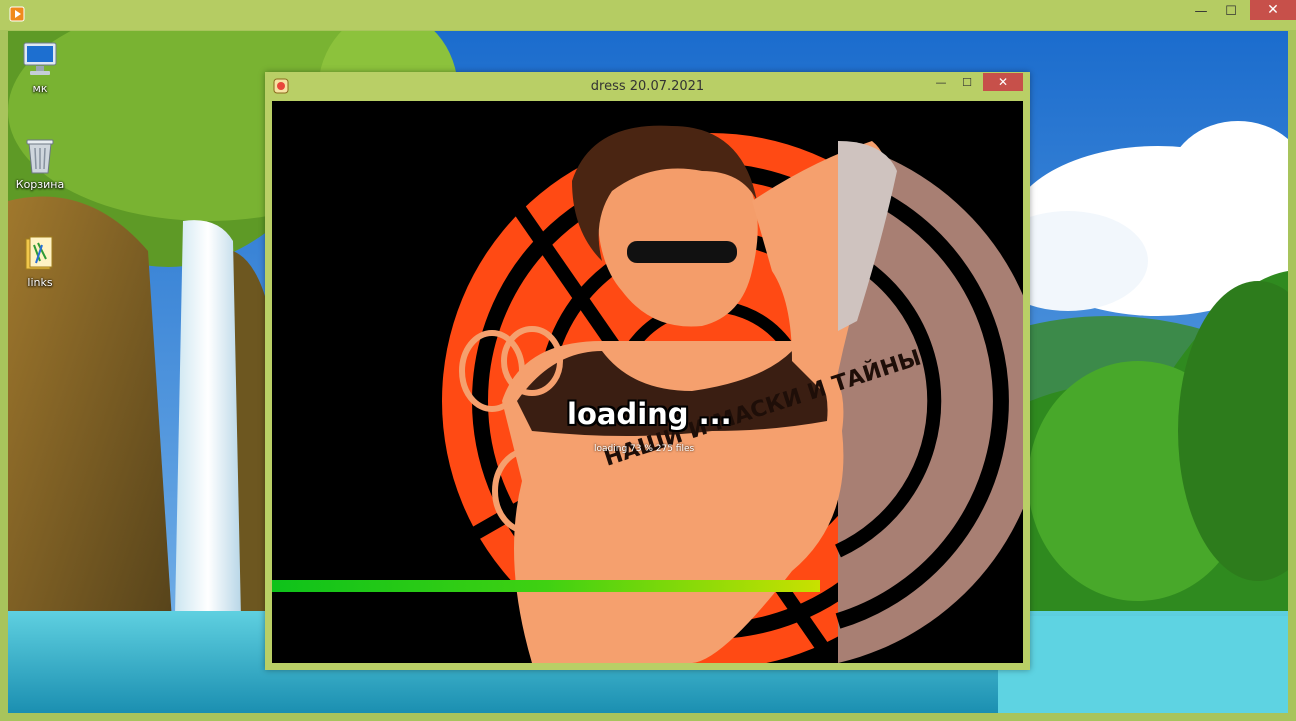 This screenshot has width=1296, height=721. I want to click on outer-titlebar: — ☐ ✕, so click(648, 15).